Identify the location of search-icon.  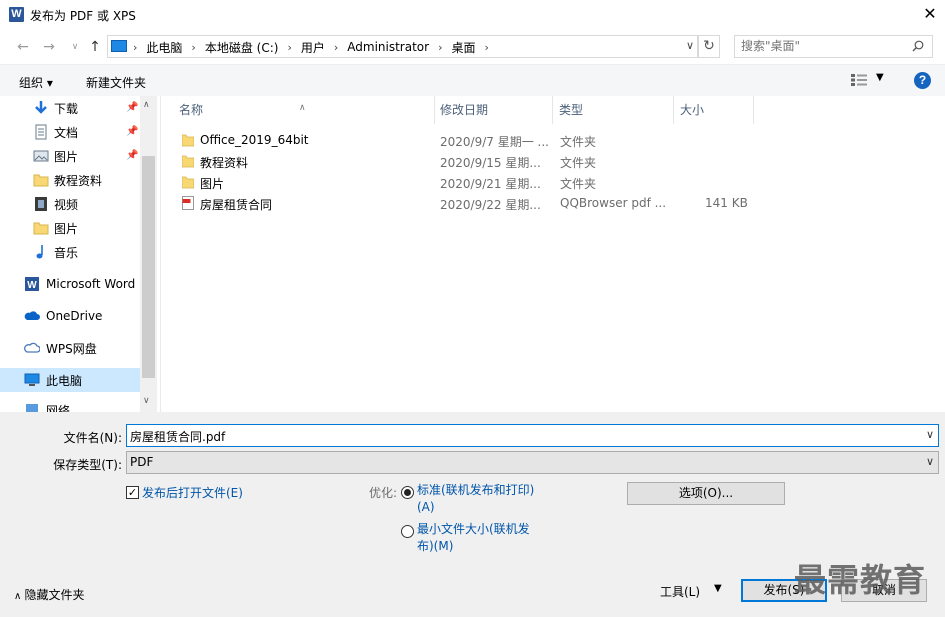
(918, 46).